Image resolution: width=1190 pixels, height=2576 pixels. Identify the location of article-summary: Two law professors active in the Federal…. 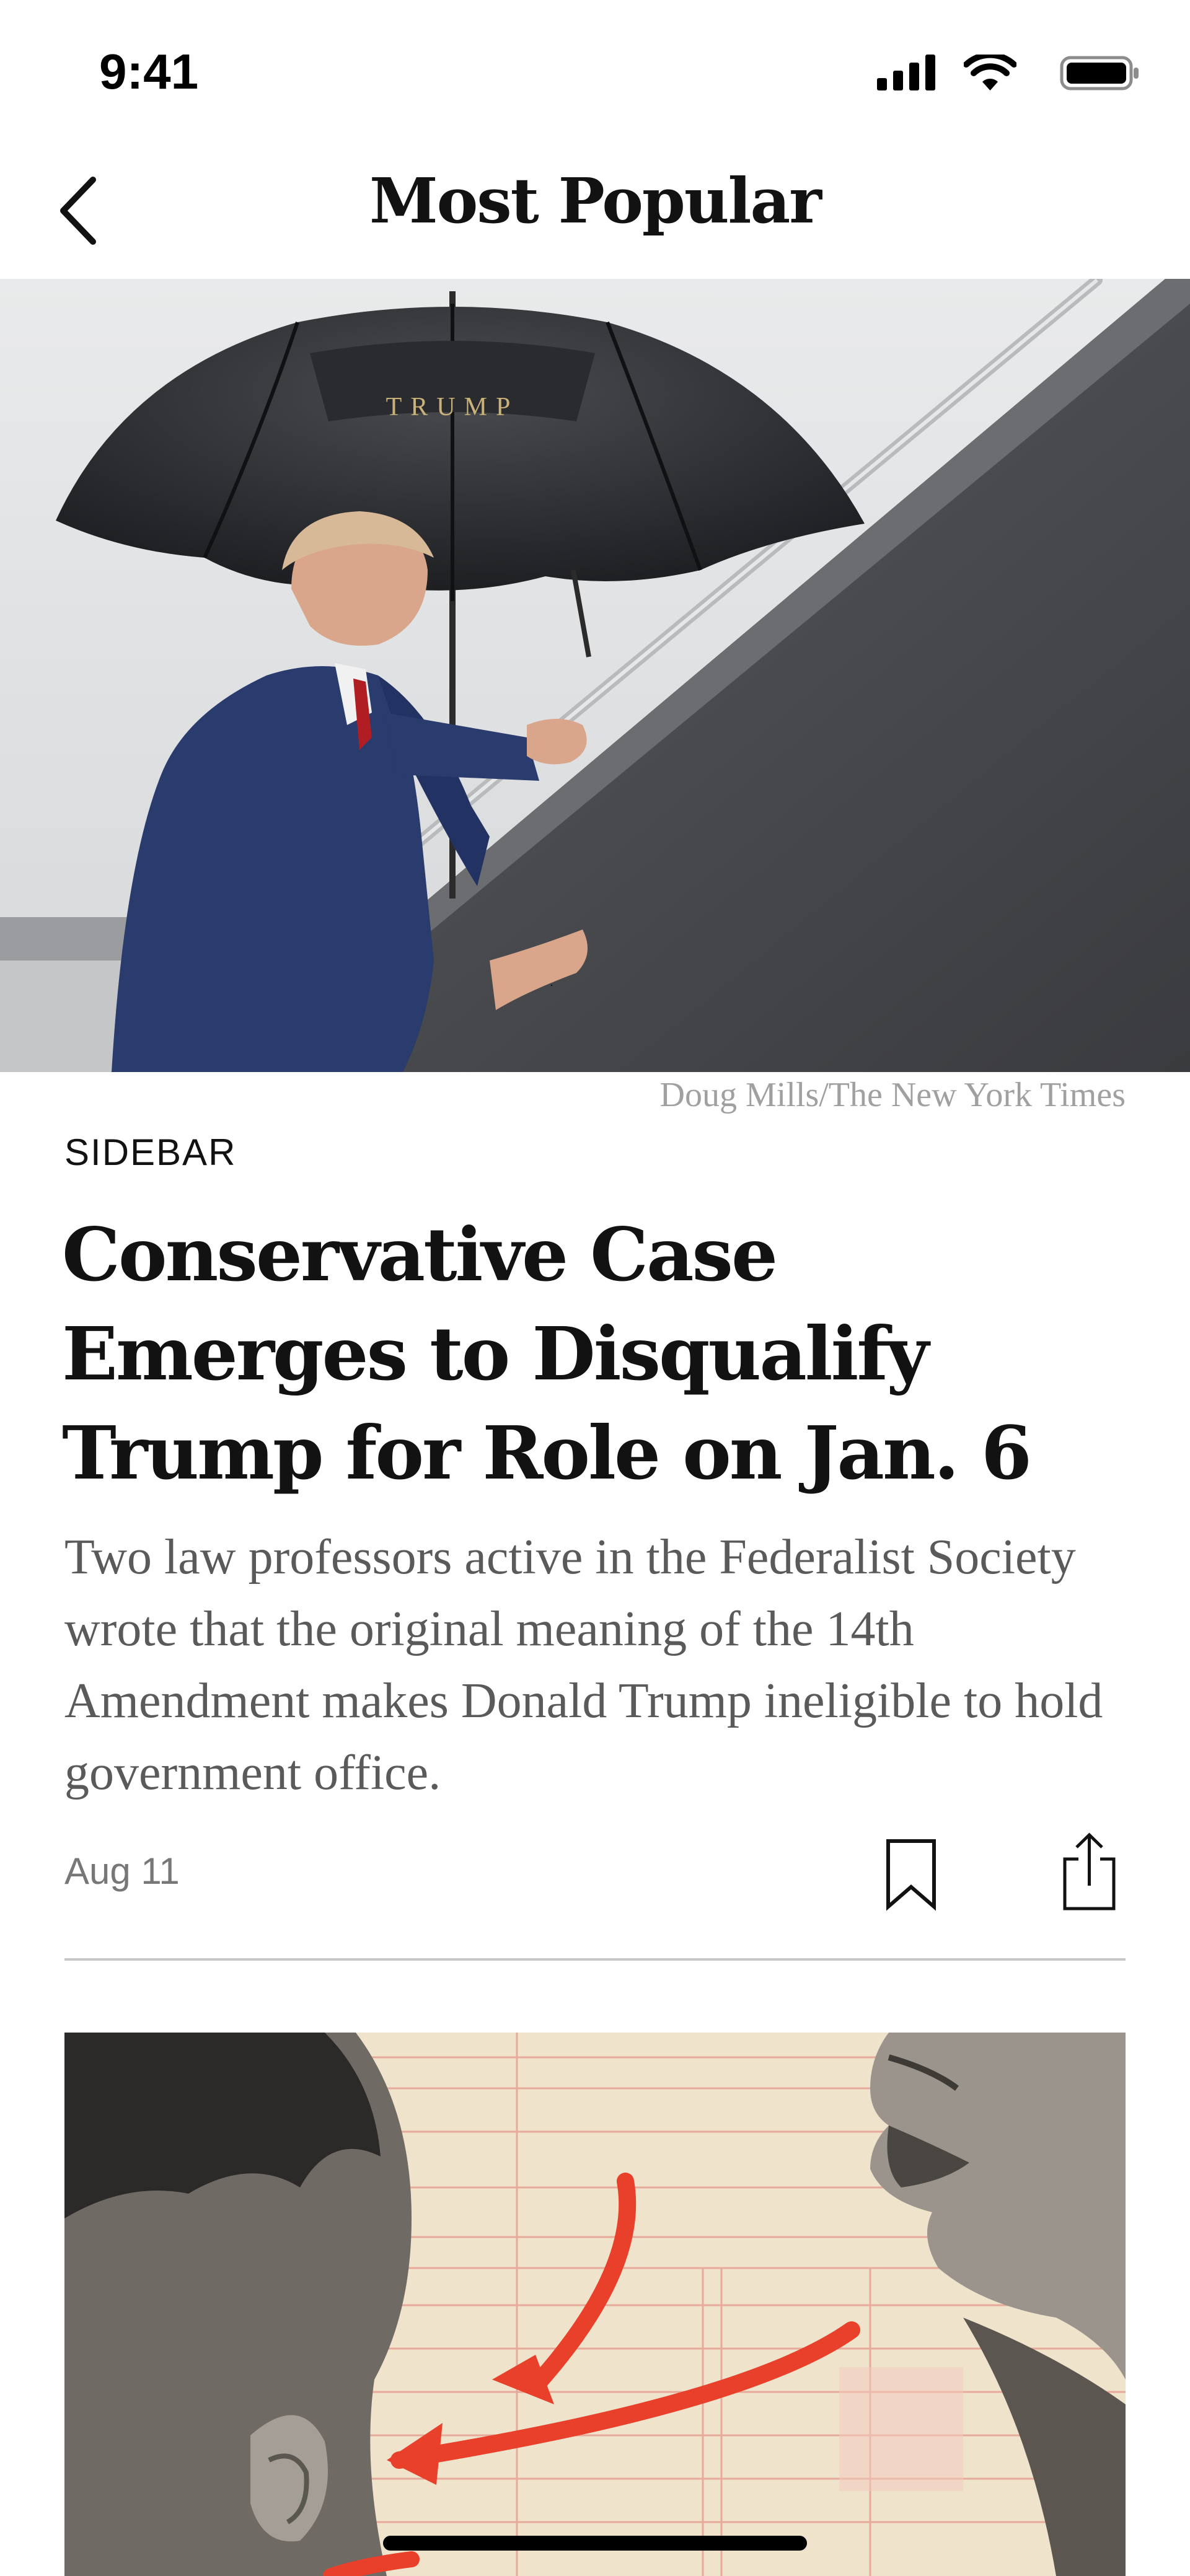
(583, 1665).